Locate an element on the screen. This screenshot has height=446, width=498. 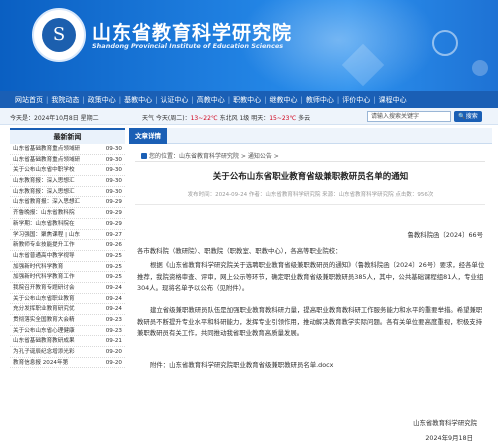
news-item: 齐鲁晚报：山东省教科院 09-29 is located at coordinates (67, 213).